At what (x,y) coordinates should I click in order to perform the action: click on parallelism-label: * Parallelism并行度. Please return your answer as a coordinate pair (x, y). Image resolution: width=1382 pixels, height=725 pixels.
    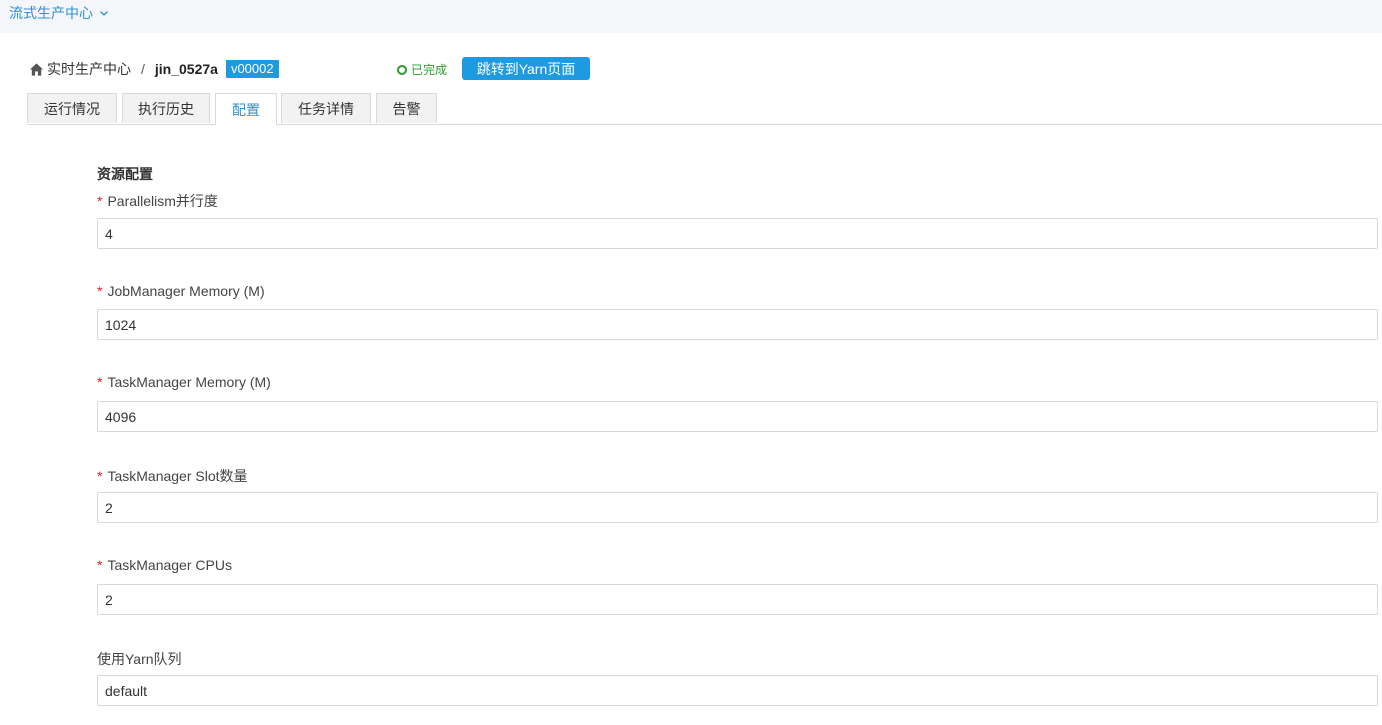
    Looking at the image, I should click on (157, 201).